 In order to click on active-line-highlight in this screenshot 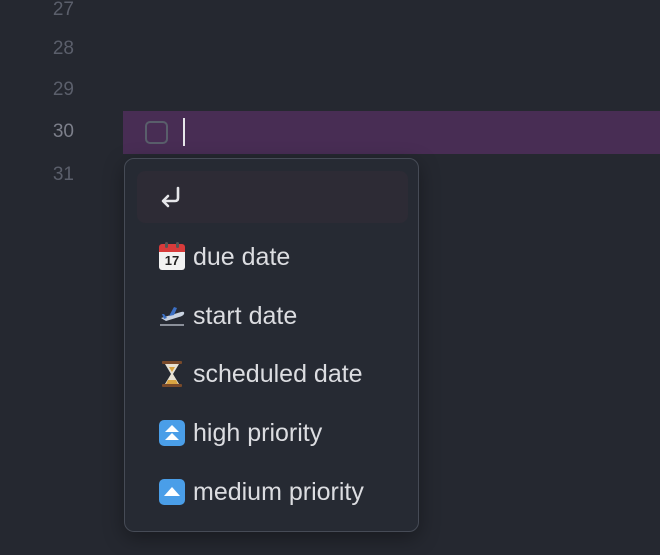, I will do `click(391, 132)`.